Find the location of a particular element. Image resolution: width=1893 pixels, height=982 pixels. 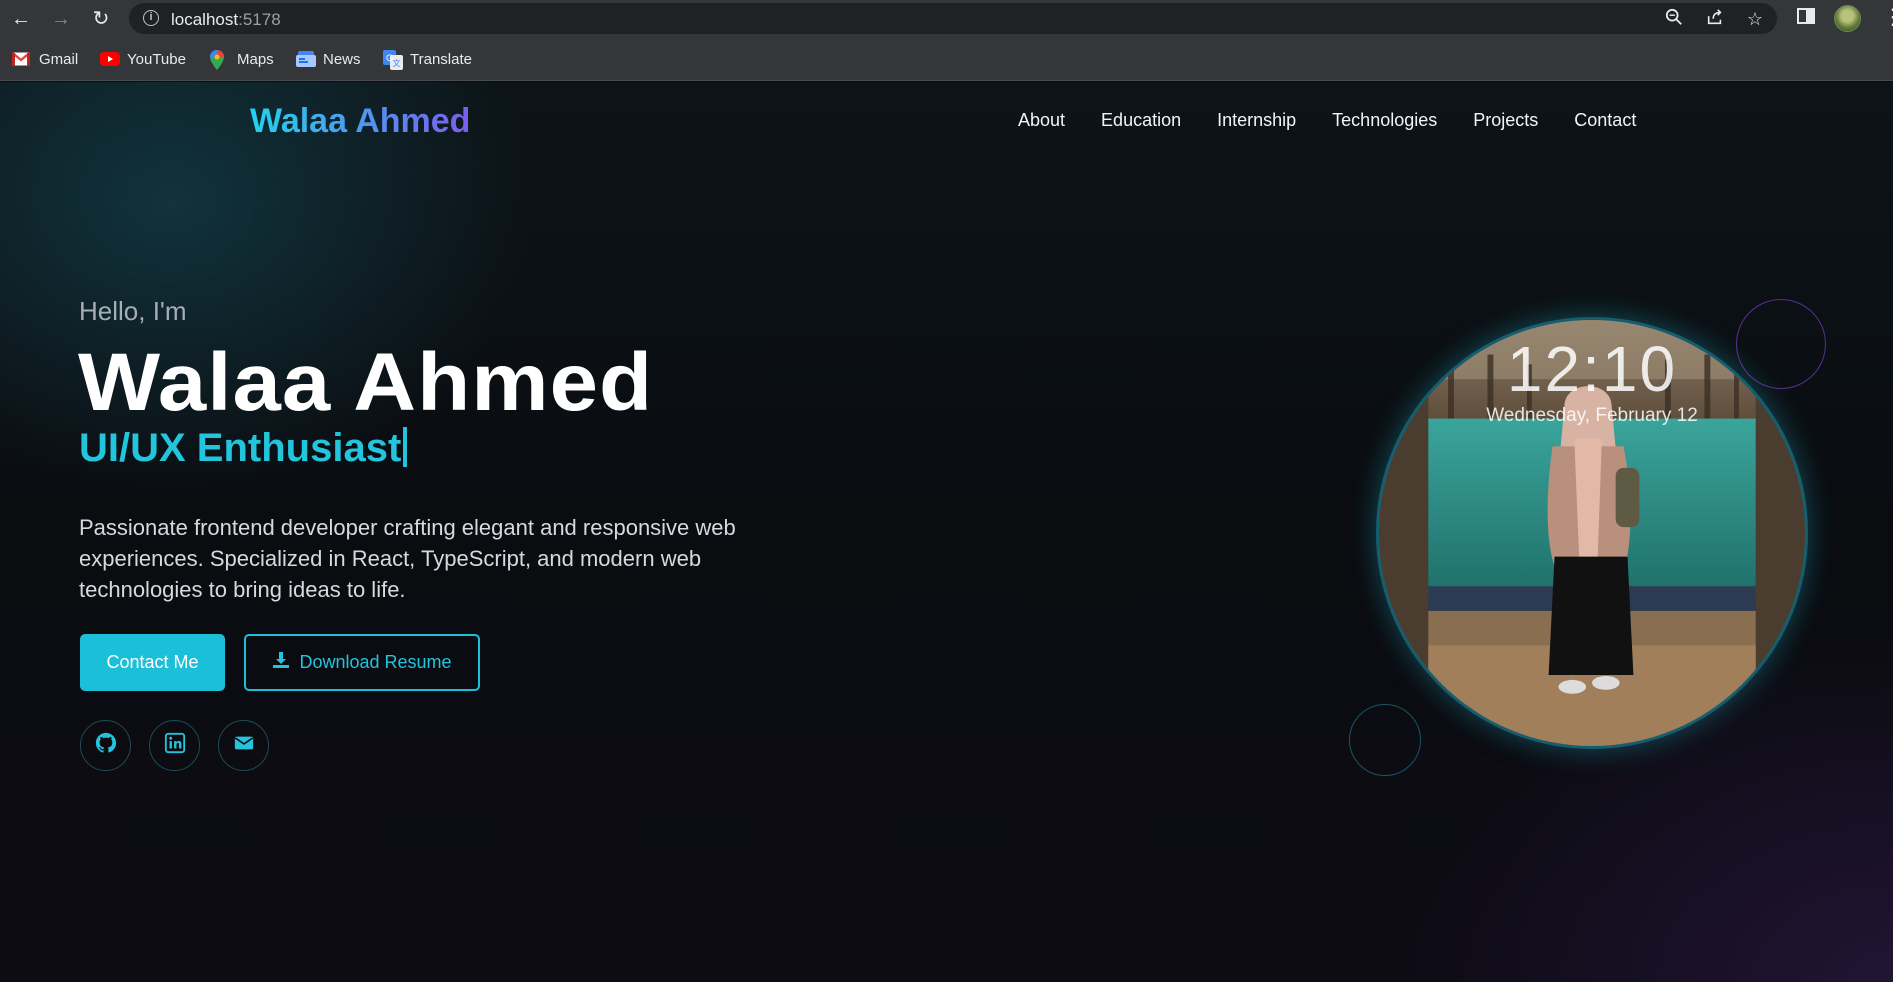

reload-icon: ↻ is located at coordinates (101, 19).